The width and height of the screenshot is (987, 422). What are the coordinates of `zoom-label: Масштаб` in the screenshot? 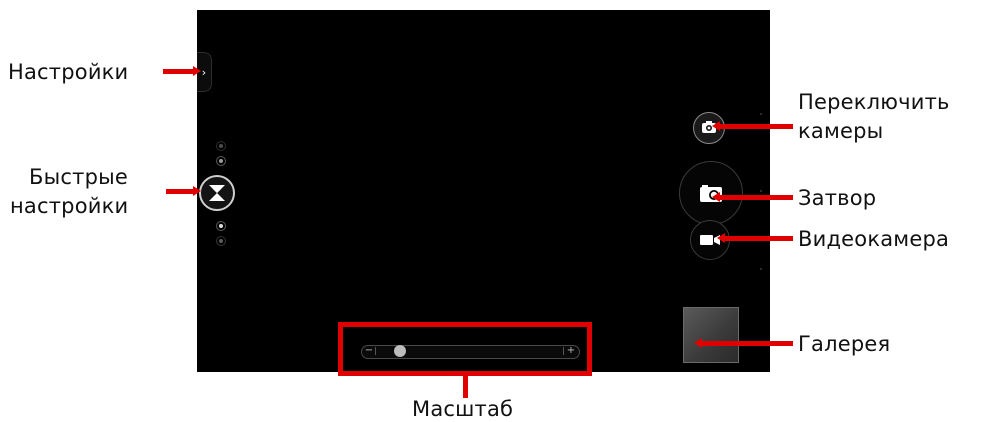 It's located at (463, 409).